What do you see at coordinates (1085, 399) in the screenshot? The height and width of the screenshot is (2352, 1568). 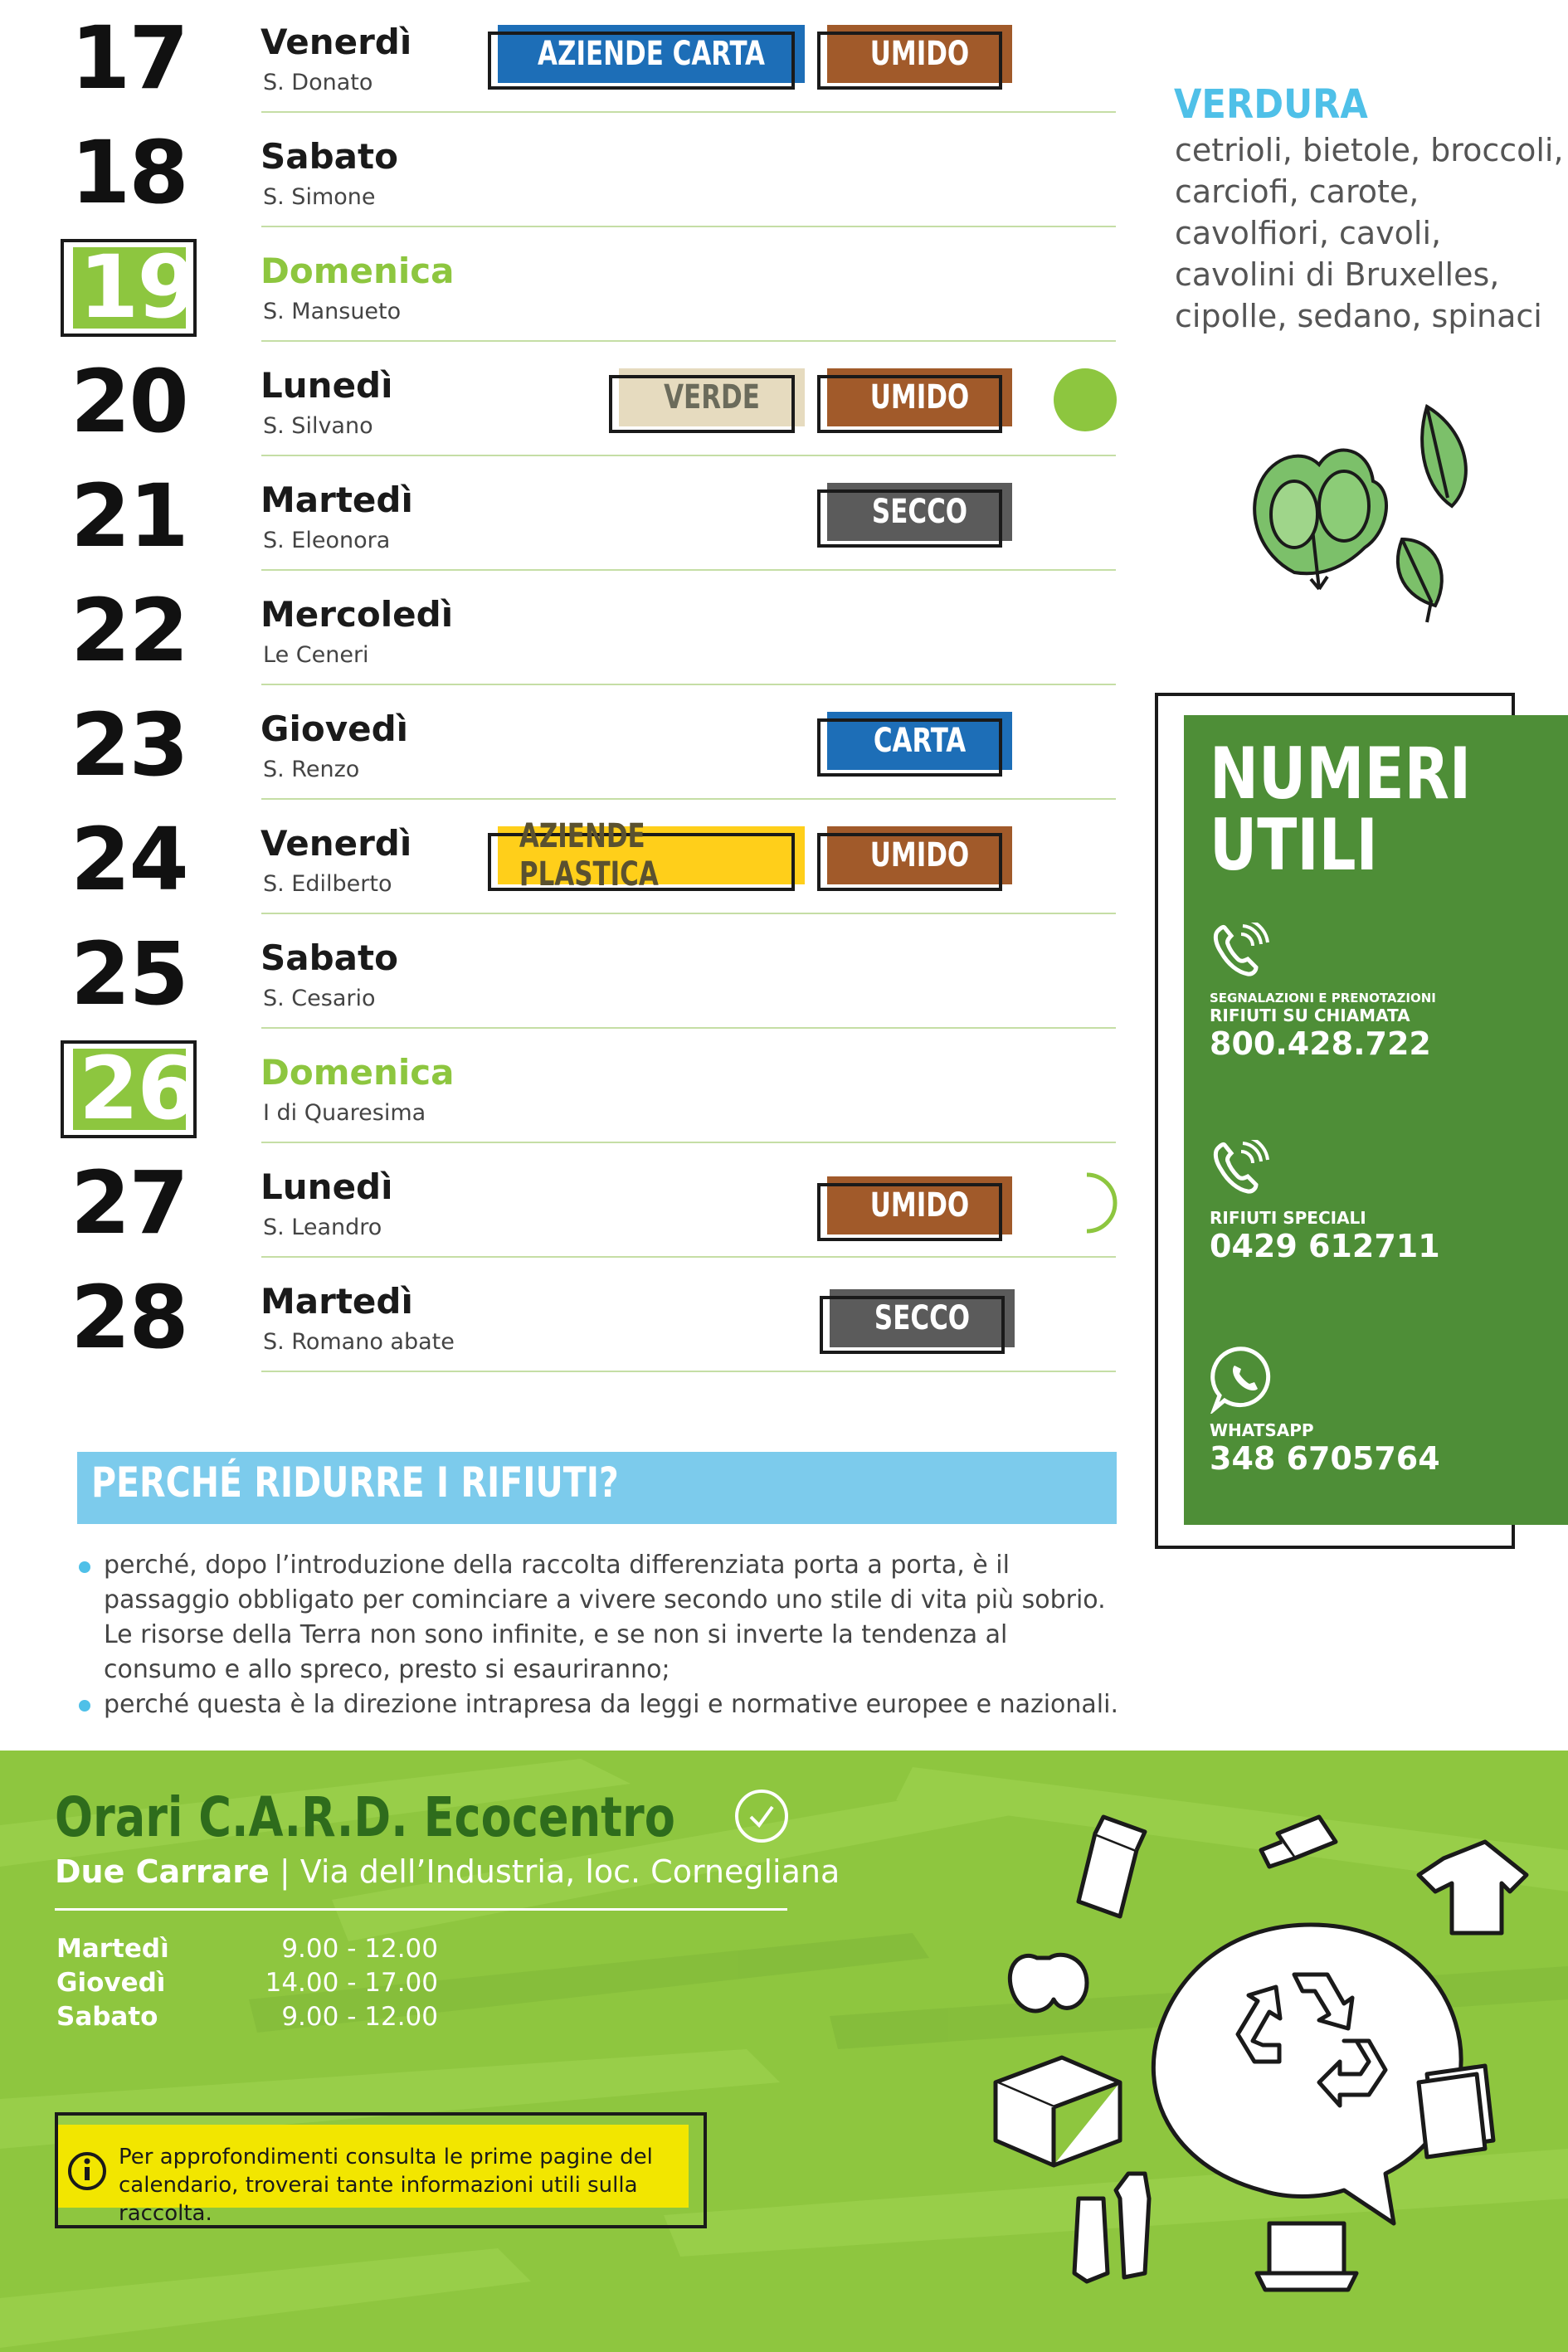 I see `full-moon-icon` at bounding box center [1085, 399].